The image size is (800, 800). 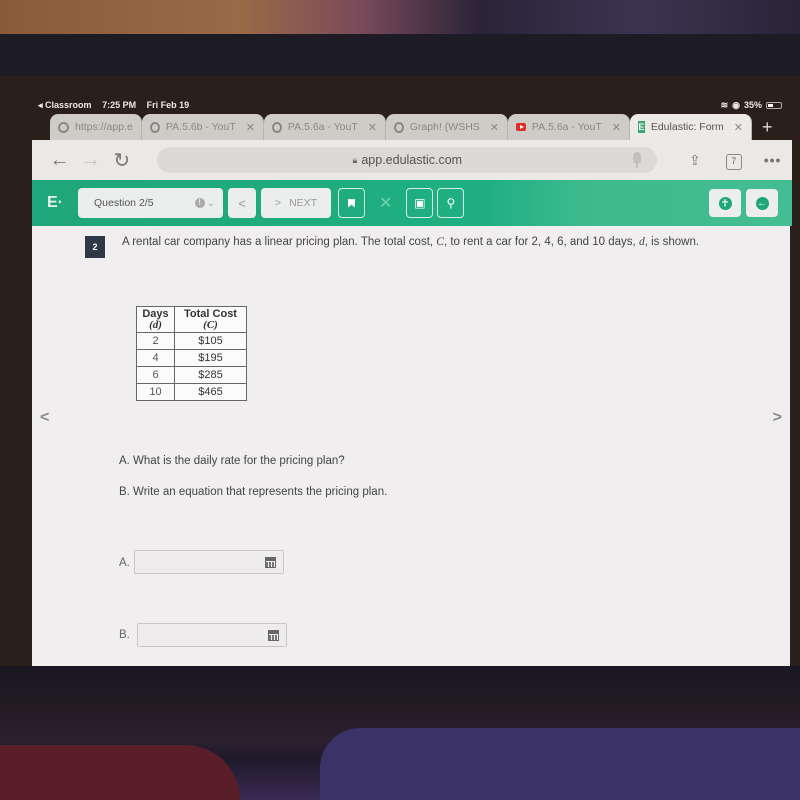 I want to click on browser-tab: PA.5.6b - YouT ✕, so click(x=203, y=127).